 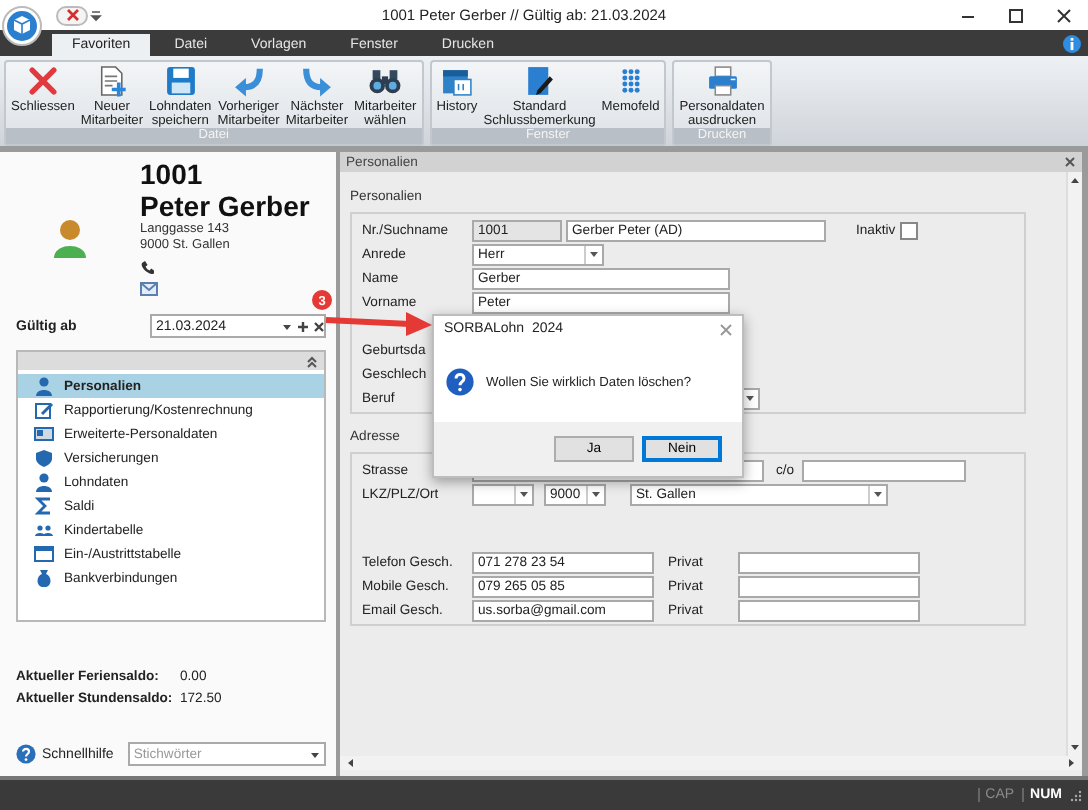 What do you see at coordinates (44, 506) in the screenshot?
I see `sigma-icon` at bounding box center [44, 506].